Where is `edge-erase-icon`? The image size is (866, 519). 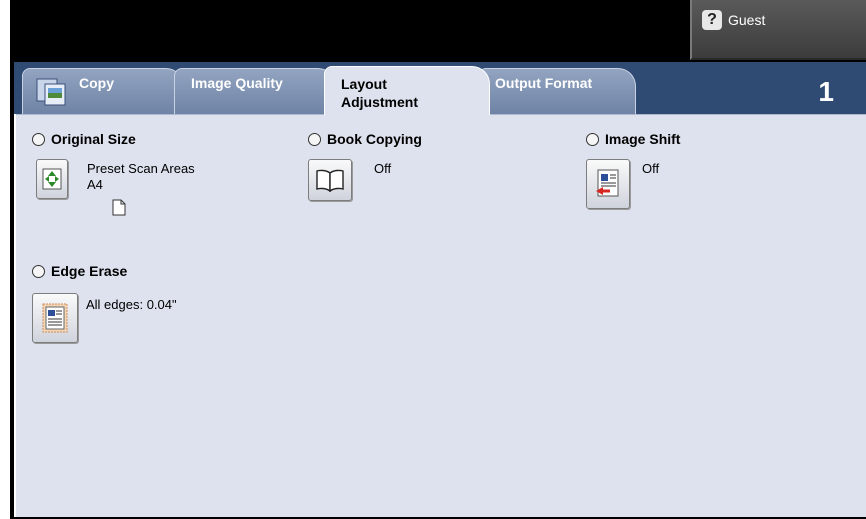
edge-erase-icon is located at coordinates (55, 318).